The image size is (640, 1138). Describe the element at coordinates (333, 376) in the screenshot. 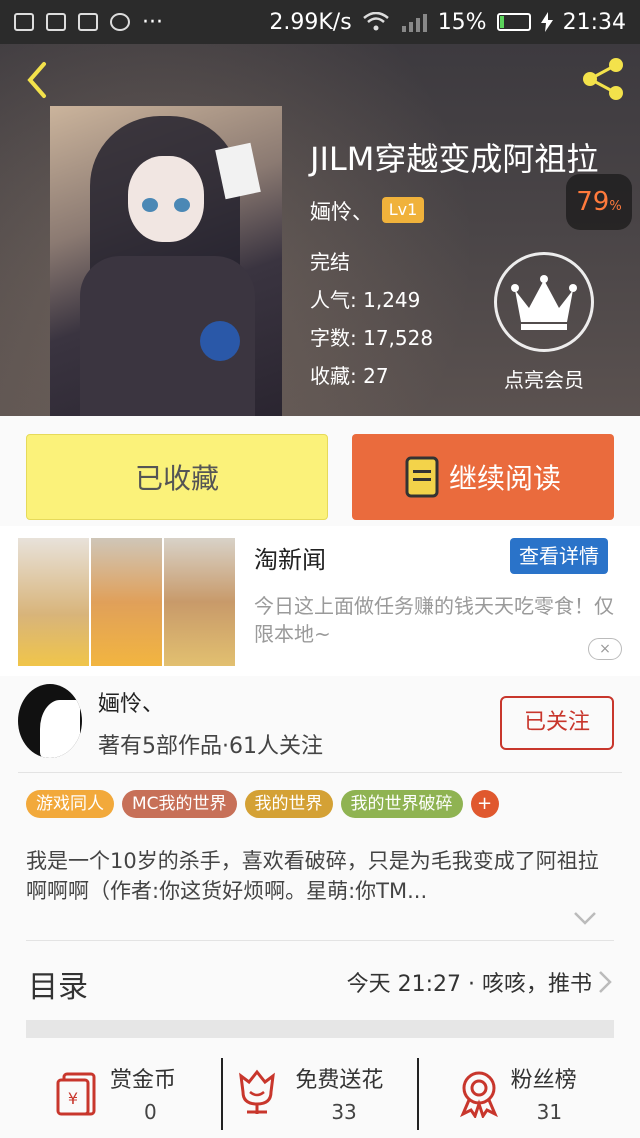

I see `favorites-label: 收藏:` at that location.